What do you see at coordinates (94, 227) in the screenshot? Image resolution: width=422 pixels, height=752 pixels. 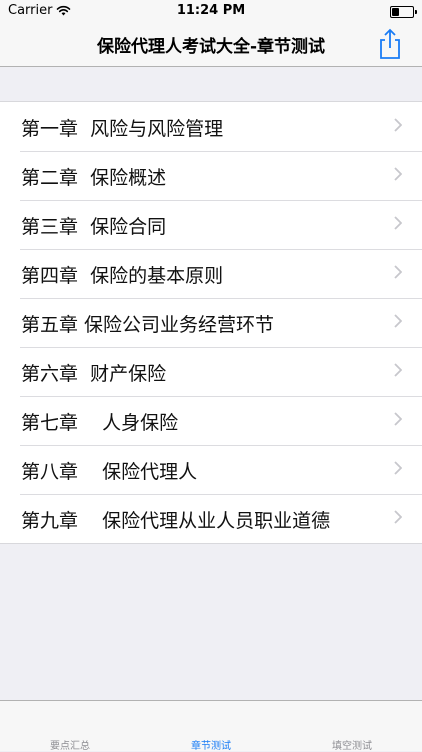 I see `chapter-label: 第三章 保险合同` at bounding box center [94, 227].